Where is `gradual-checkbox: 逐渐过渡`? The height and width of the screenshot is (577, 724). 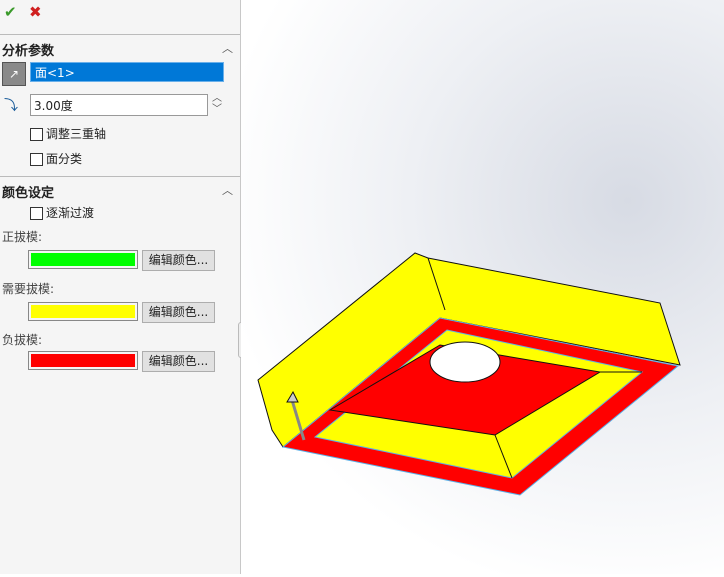
gradual-checkbox: 逐渐过渡 is located at coordinates (62, 212).